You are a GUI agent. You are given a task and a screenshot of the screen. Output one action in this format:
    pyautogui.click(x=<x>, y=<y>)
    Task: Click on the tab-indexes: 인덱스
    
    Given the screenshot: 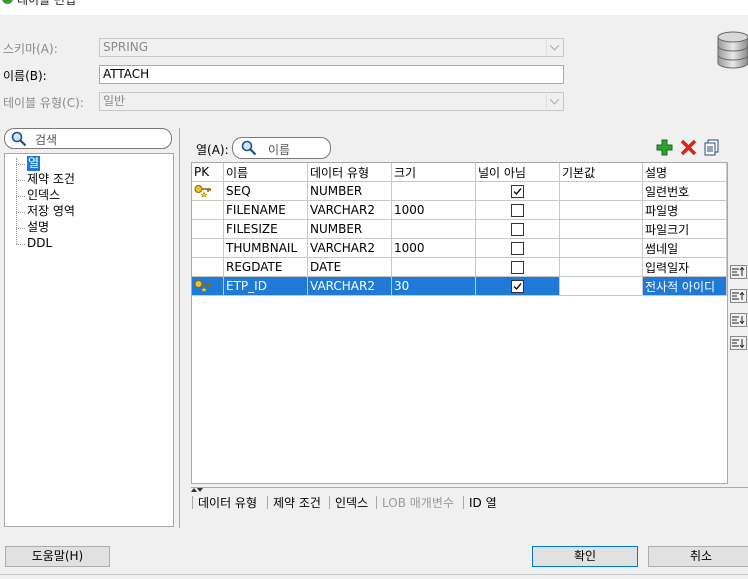 What is the action you would take?
    pyautogui.click(x=351, y=502)
    